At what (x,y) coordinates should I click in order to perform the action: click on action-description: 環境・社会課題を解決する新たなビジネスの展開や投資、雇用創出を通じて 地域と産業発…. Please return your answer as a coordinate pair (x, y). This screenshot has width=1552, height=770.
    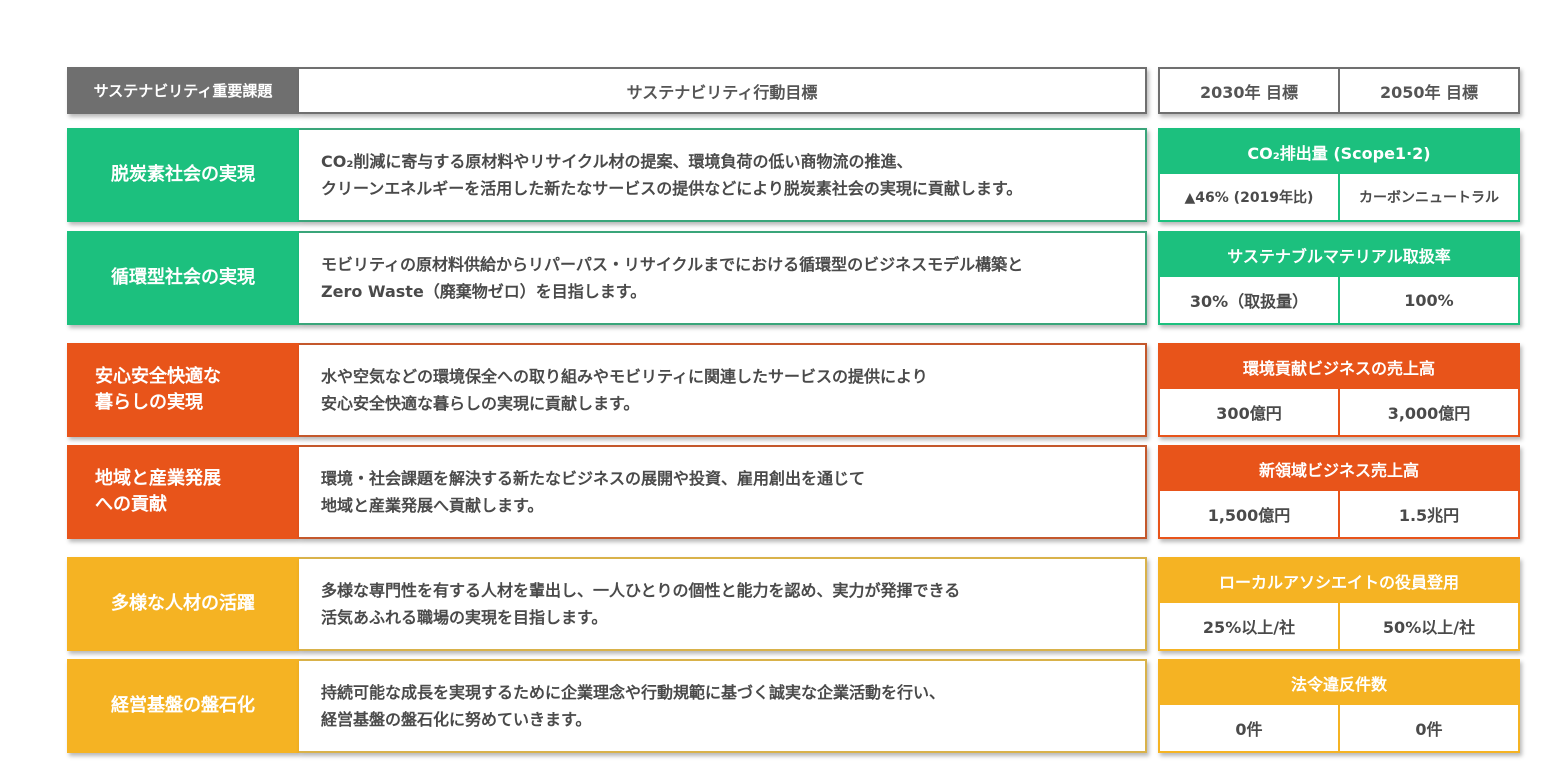
    Looking at the image, I should click on (723, 492).